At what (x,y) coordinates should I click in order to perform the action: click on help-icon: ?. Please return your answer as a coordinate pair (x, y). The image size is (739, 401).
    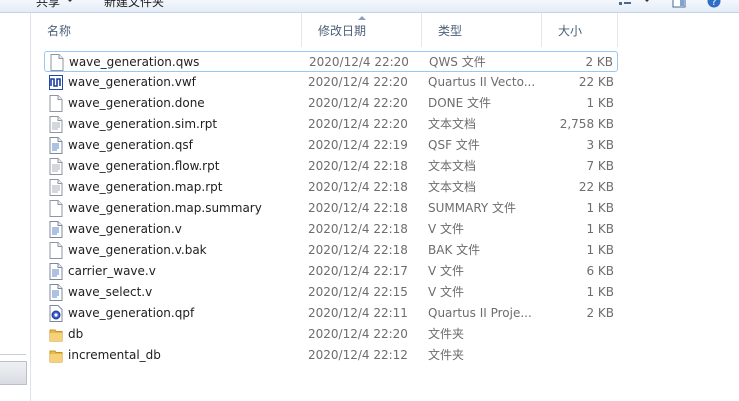
    Looking at the image, I should click on (714, 4).